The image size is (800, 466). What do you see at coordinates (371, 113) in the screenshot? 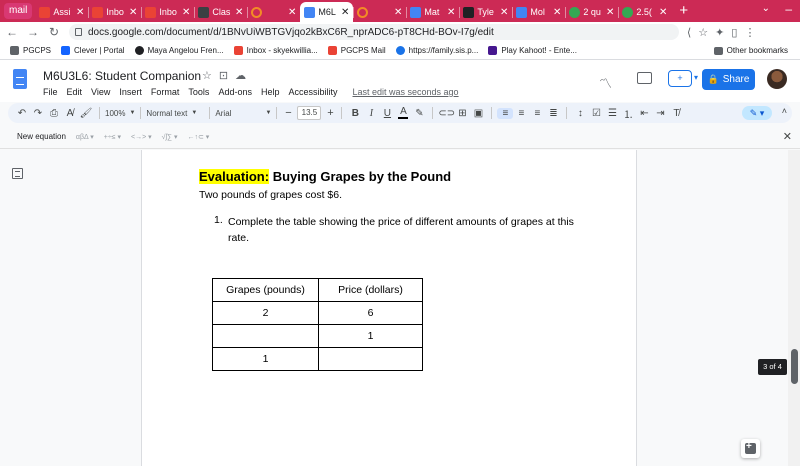
I see `italic-icon: I` at bounding box center [371, 113].